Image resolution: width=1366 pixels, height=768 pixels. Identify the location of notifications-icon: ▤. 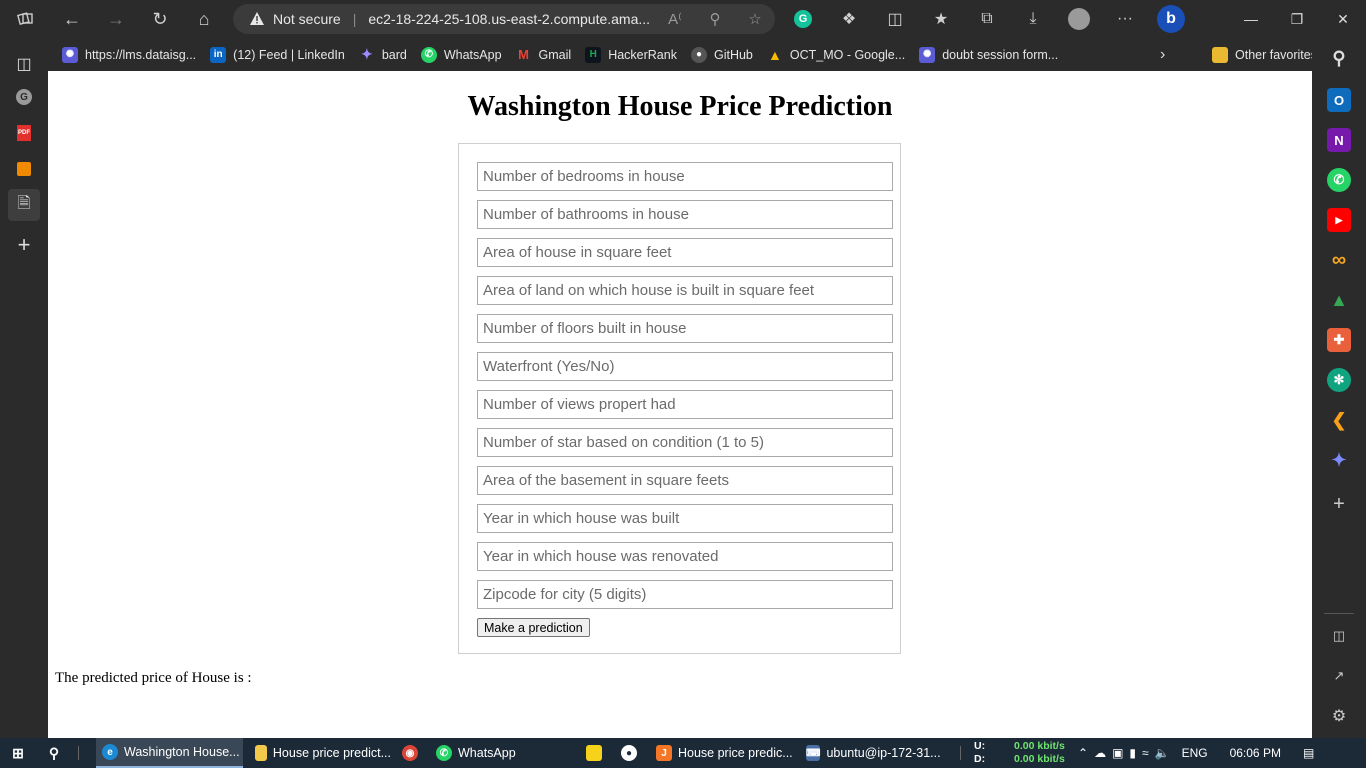
(1308, 753).